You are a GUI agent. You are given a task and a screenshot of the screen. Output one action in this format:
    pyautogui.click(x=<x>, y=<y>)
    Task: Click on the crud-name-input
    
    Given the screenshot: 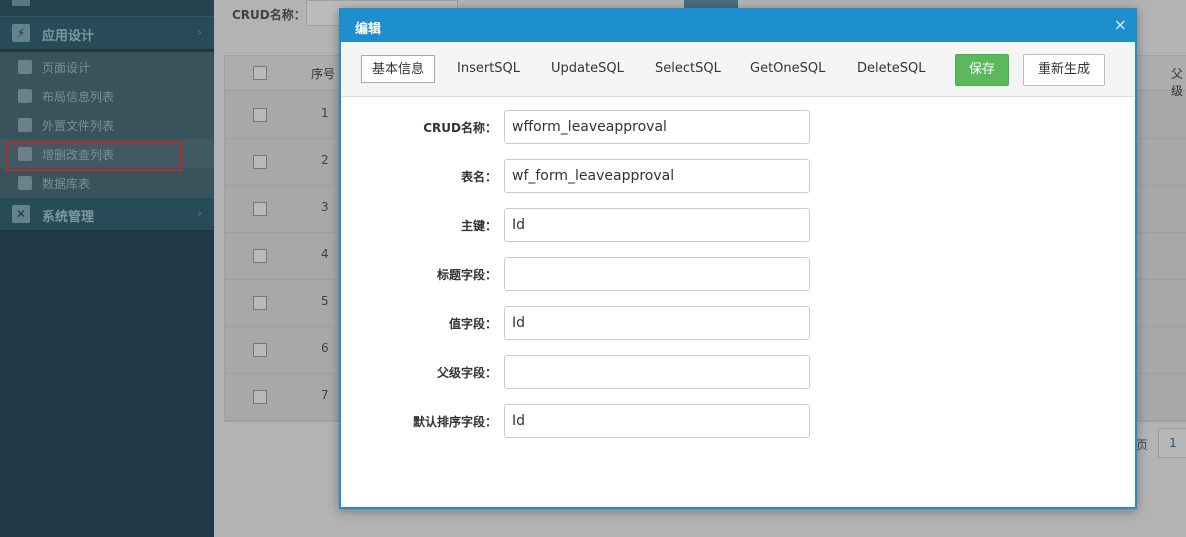 What is the action you would take?
    pyautogui.click(x=657, y=127)
    